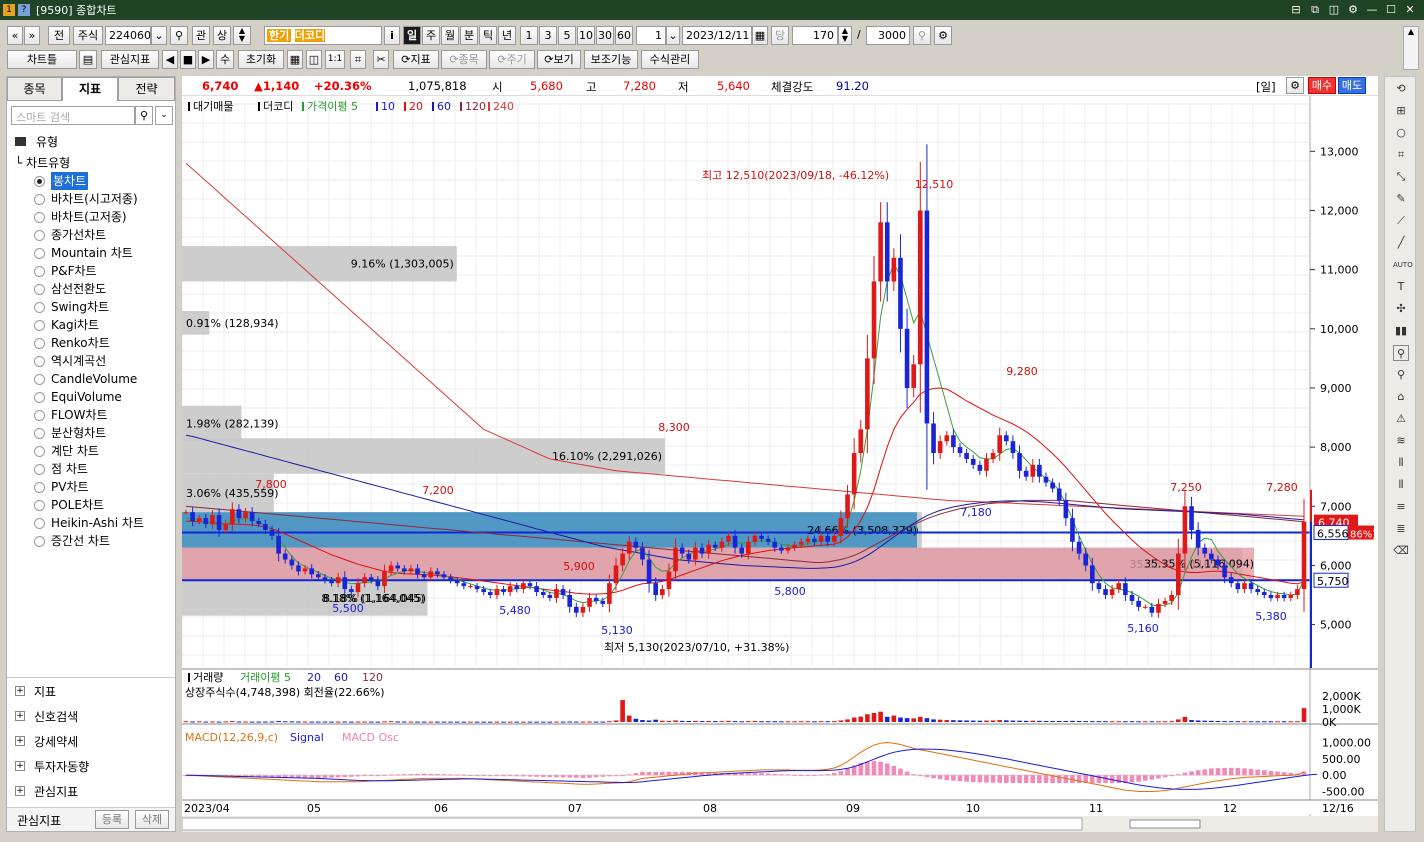 The image size is (1424, 842). What do you see at coordinates (488, 35) in the screenshot?
I see `period-tick-button: 틱` at bounding box center [488, 35].